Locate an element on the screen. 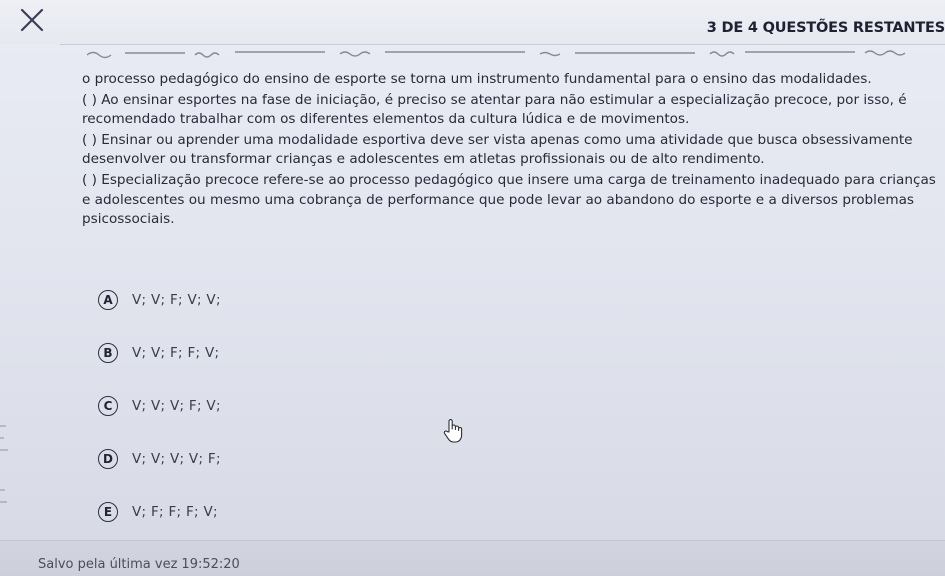 The image size is (945, 576). option-a: A V; V; F; V; V; is located at coordinates (159, 300).